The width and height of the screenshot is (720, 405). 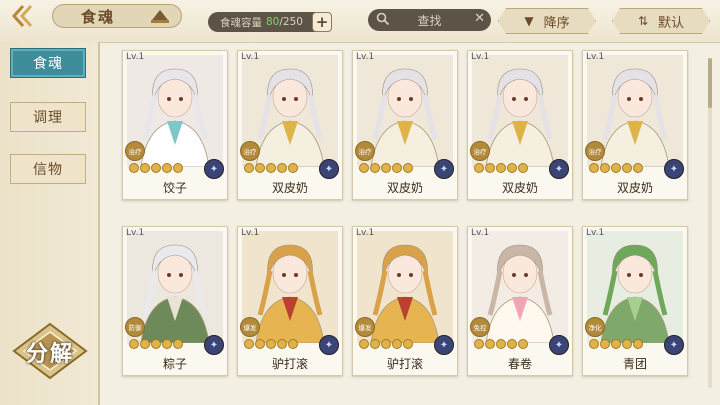 What do you see at coordinates (174, 188) in the screenshot?
I see `card-name: 饺子` at bounding box center [174, 188].